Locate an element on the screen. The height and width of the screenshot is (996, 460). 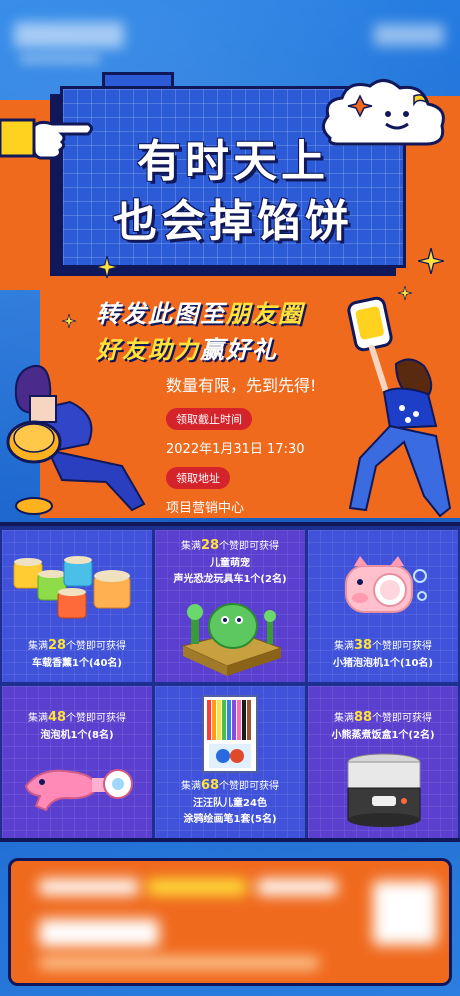
prize-name: 泡泡机1个(8名) is located at coordinates (77, 735).